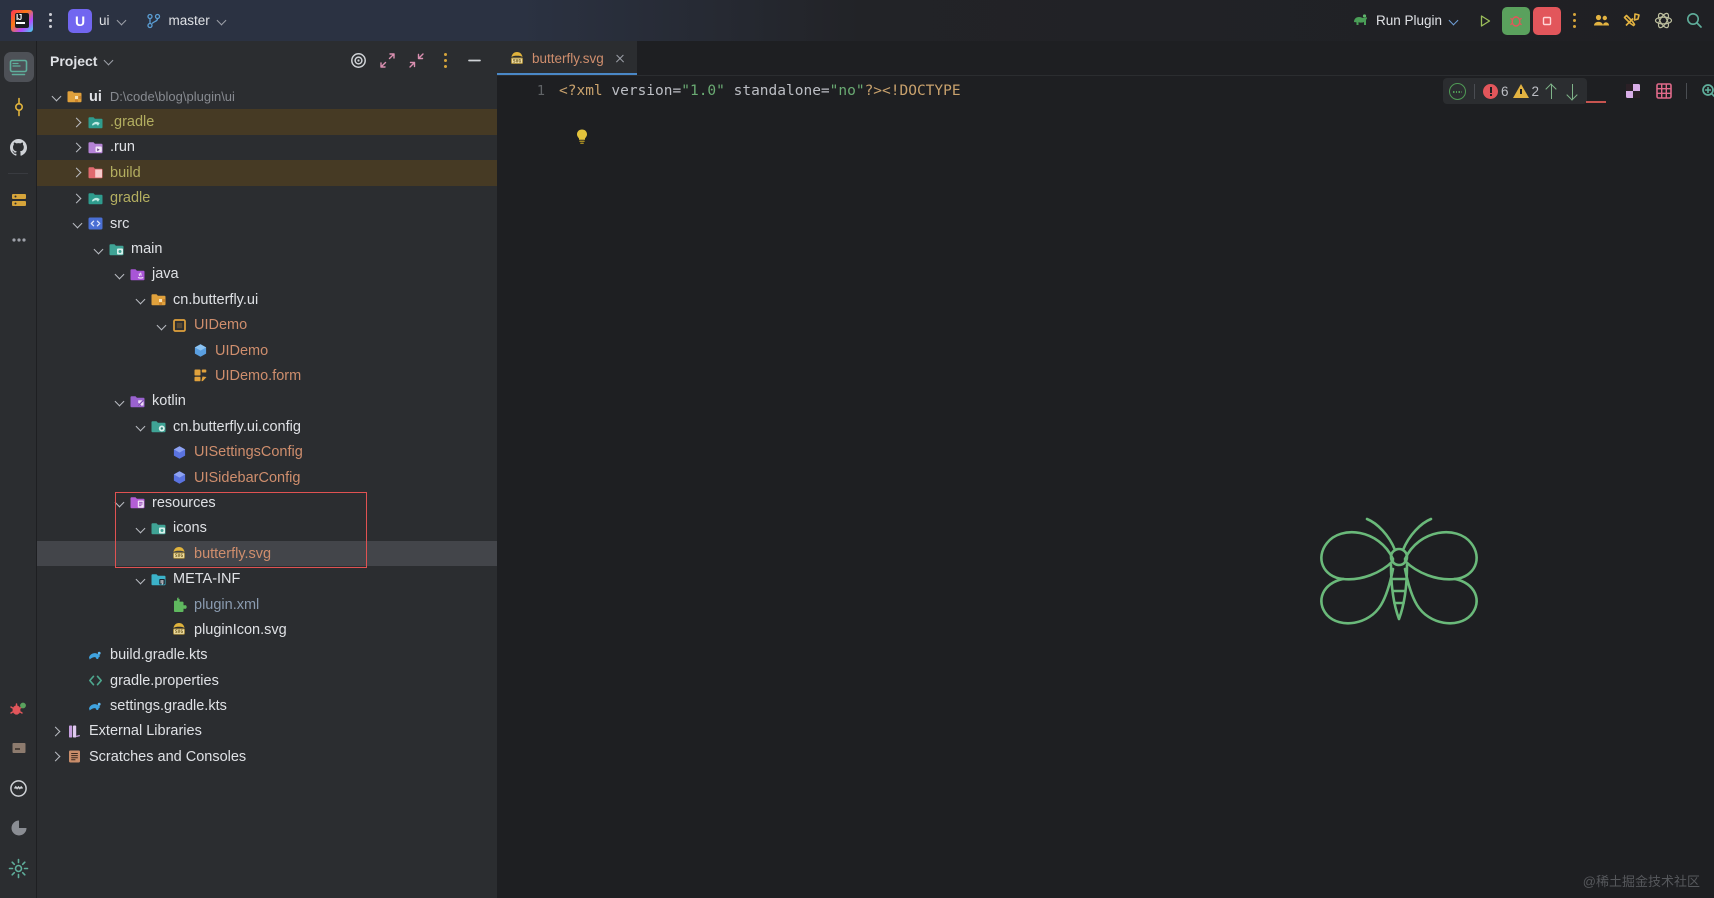  Describe the element at coordinates (267, 147) in the screenshot. I see `tree-node--run: .run` at that location.